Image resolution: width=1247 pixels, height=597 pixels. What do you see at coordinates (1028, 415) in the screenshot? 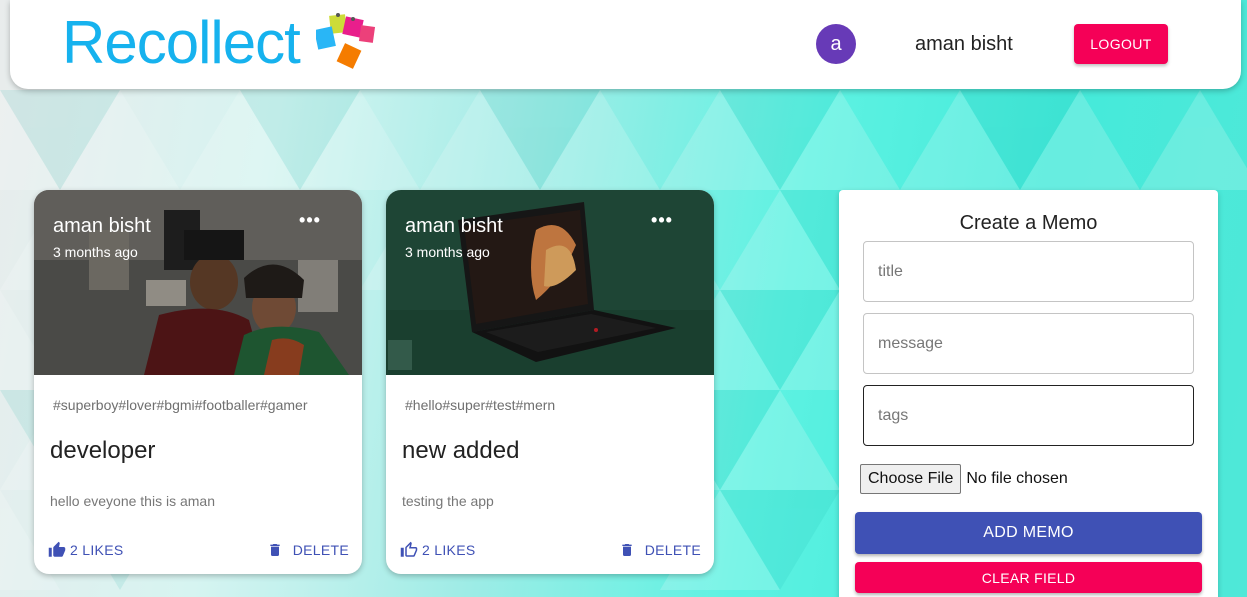
I see `tags-input` at bounding box center [1028, 415].